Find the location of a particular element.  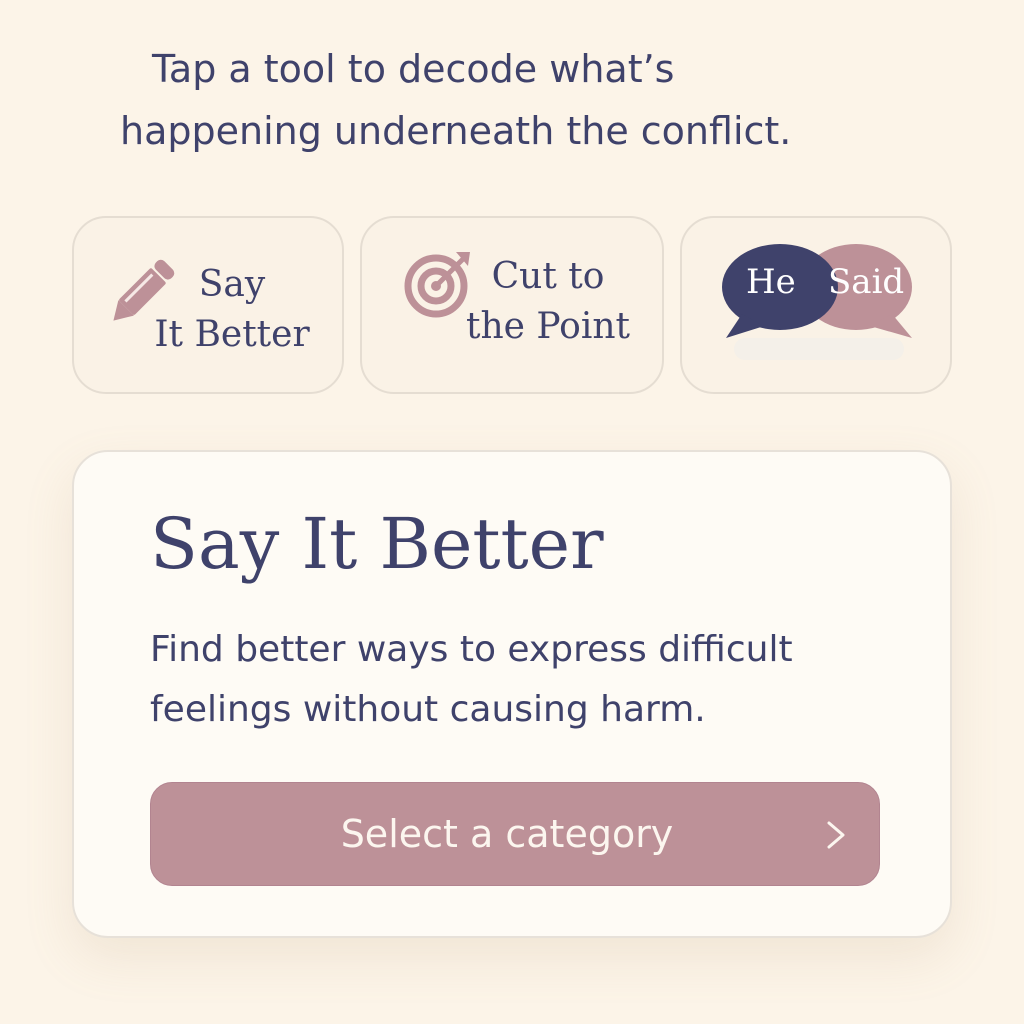

tool-label-line-2: the Point is located at coordinates (547, 326).